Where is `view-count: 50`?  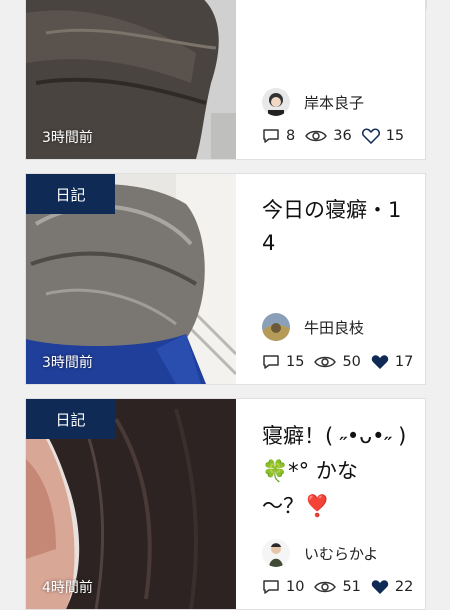 view-count: 50 is located at coordinates (337, 362).